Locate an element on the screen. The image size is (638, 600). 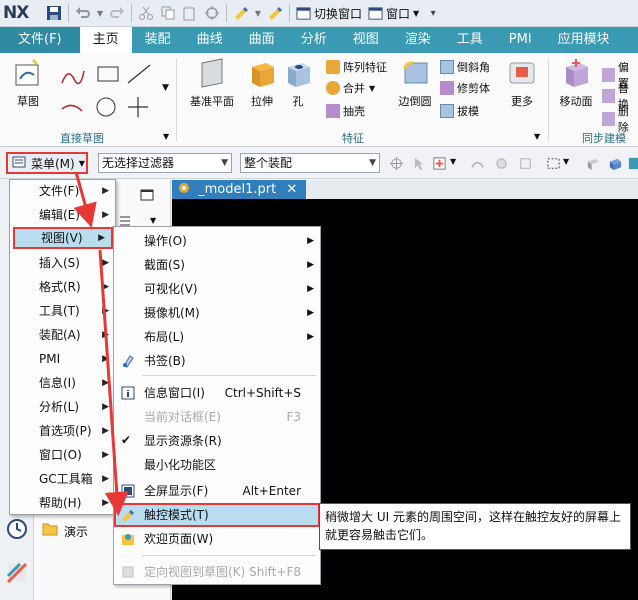
move-face-button: 移动面 is located at coordinates (576, 83).